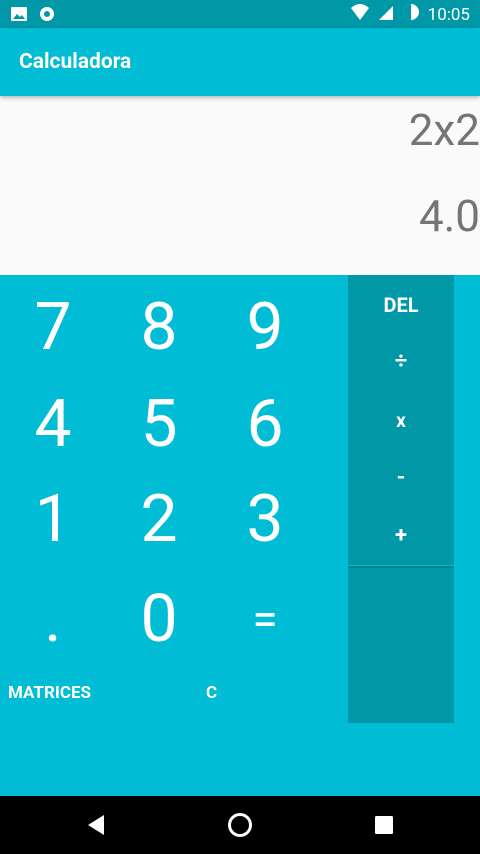 The image size is (480, 854). What do you see at coordinates (265, 425) in the screenshot?
I see `key-6: 6` at bounding box center [265, 425].